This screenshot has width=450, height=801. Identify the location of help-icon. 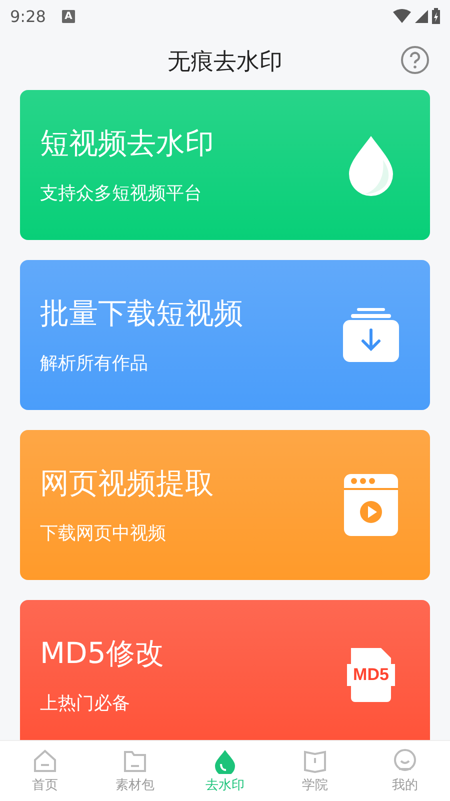
(415, 60).